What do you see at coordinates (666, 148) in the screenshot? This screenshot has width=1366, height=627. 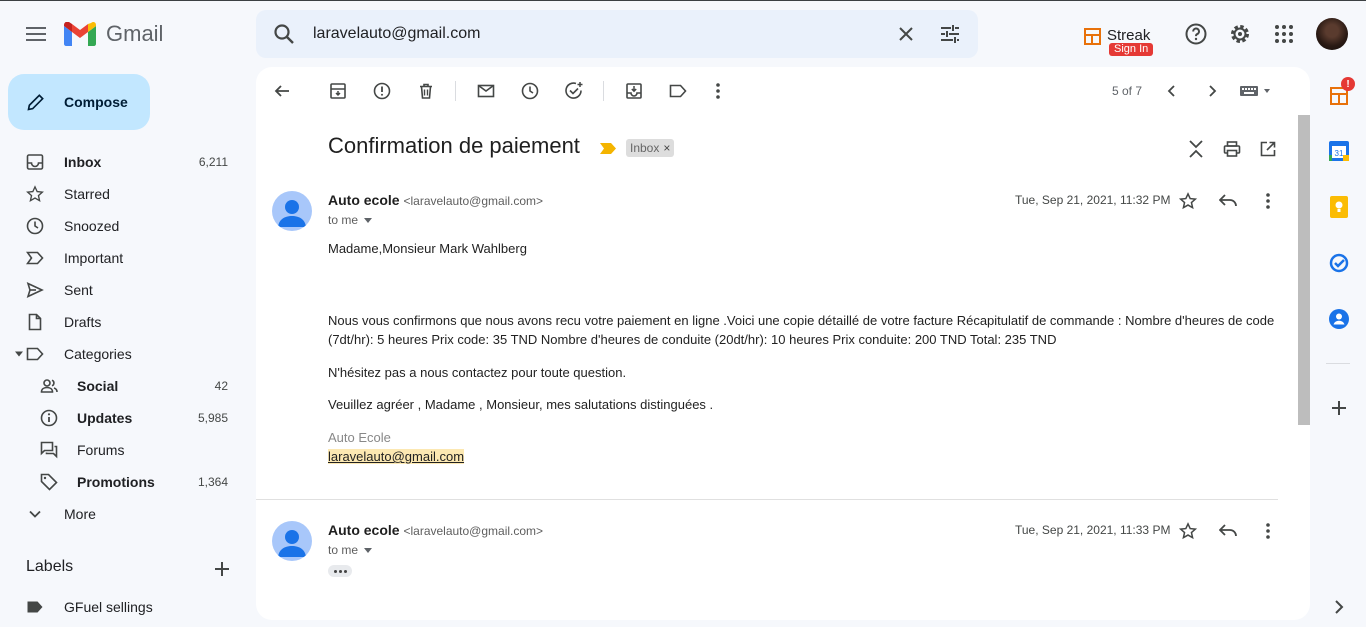 I see `remove-label-icon: ×` at bounding box center [666, 148].